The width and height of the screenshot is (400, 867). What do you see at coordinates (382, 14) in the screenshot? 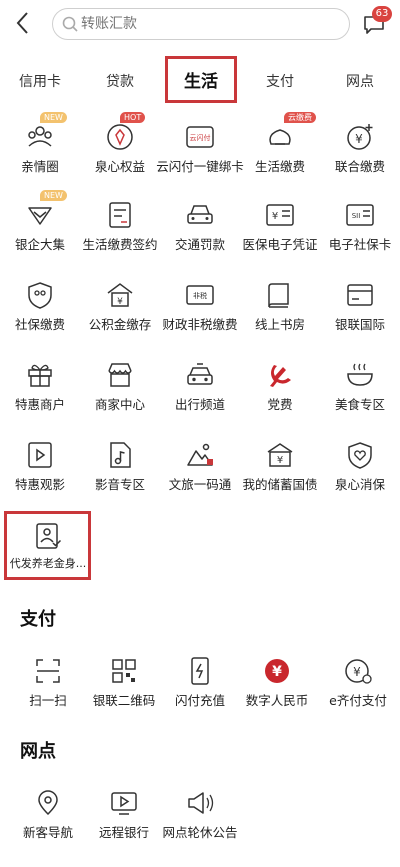
I see `message-count-badge: 63` at bounding box center [382, 14].